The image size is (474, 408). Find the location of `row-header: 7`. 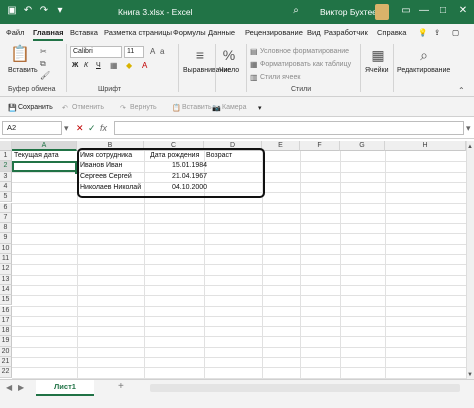

row-header: 7 is located at coordinates (6, 218).